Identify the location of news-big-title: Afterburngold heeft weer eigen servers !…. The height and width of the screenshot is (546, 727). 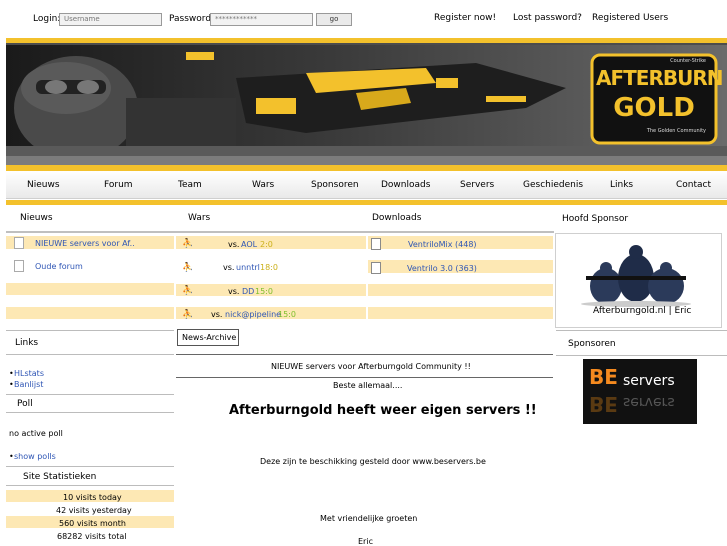
(383, 410).